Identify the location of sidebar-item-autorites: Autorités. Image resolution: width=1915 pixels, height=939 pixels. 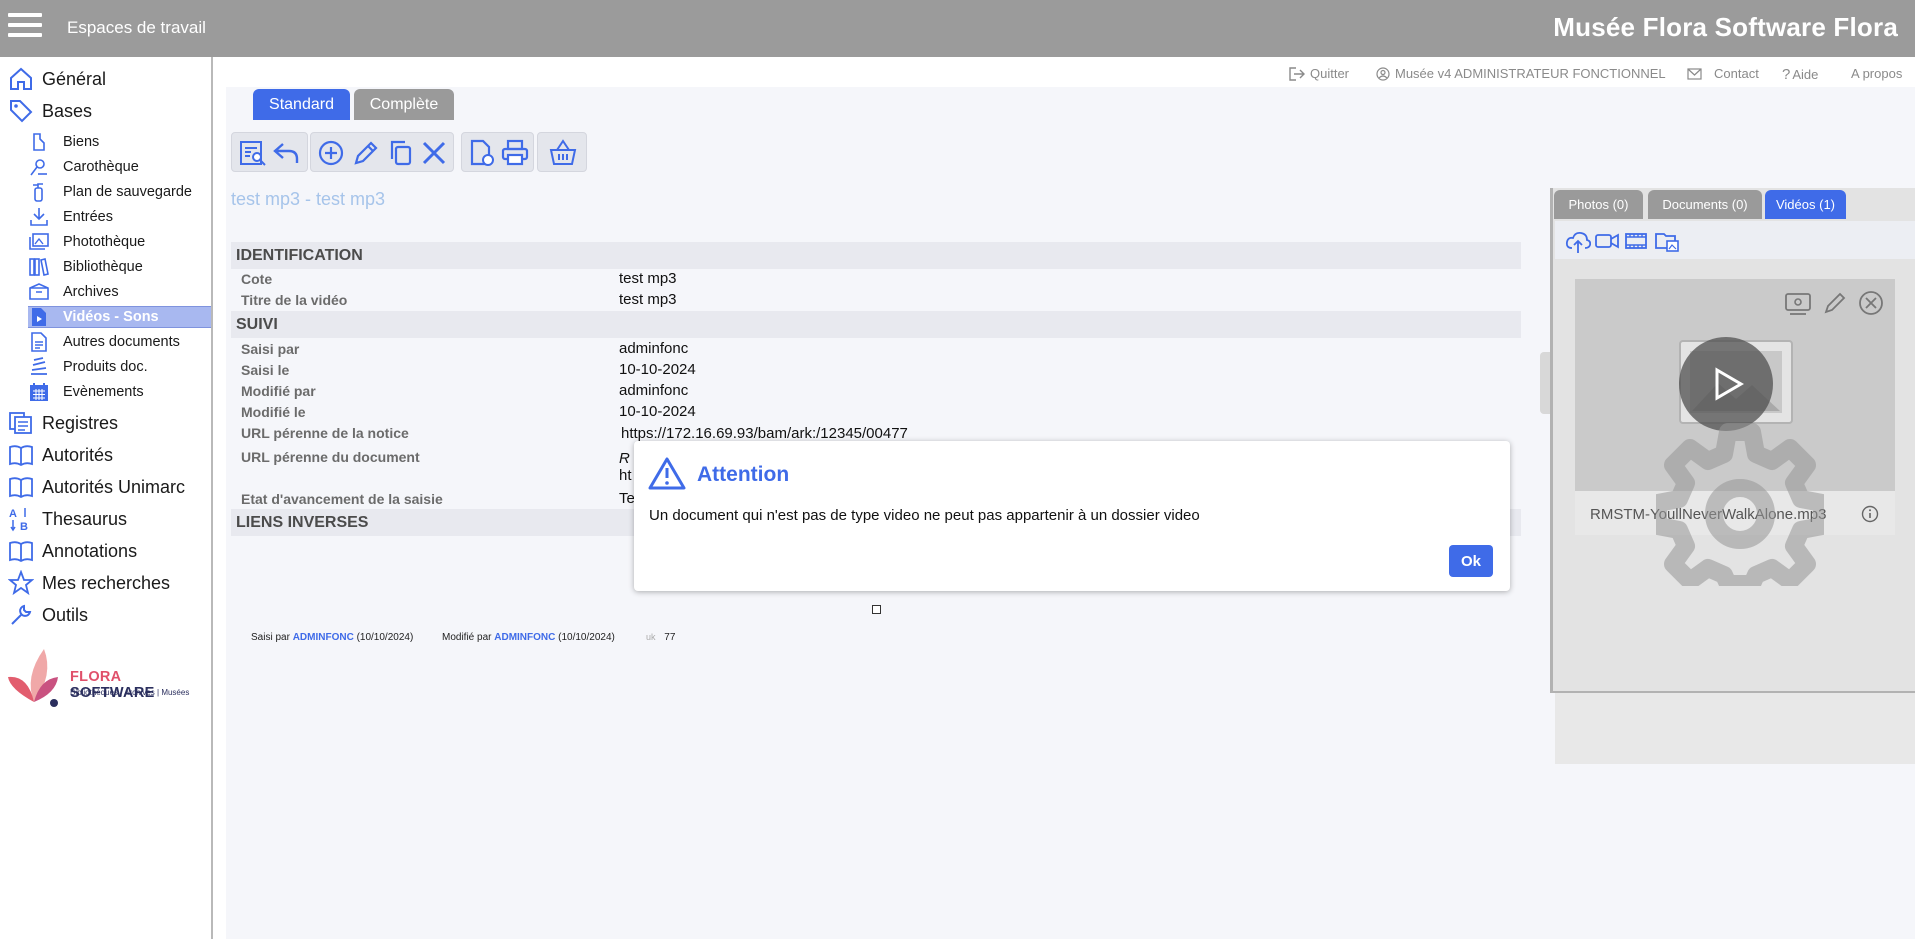
(105, 455).